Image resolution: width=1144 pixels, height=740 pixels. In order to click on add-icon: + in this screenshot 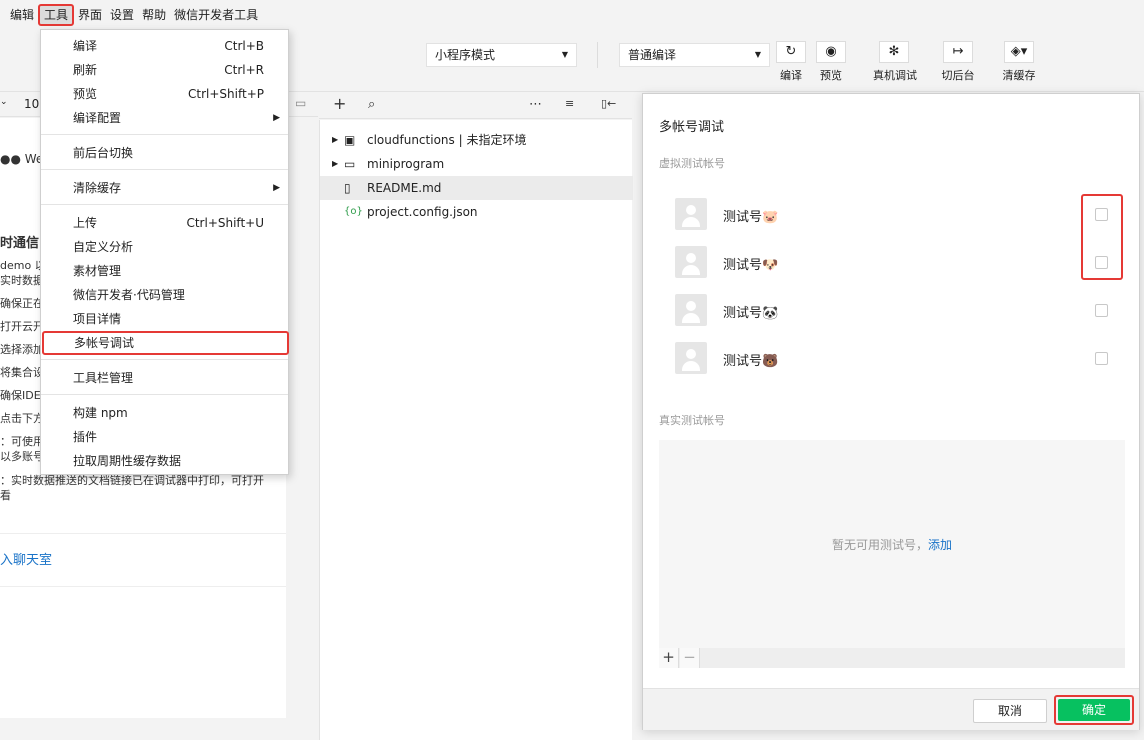, I will do `click(339, 103)`.